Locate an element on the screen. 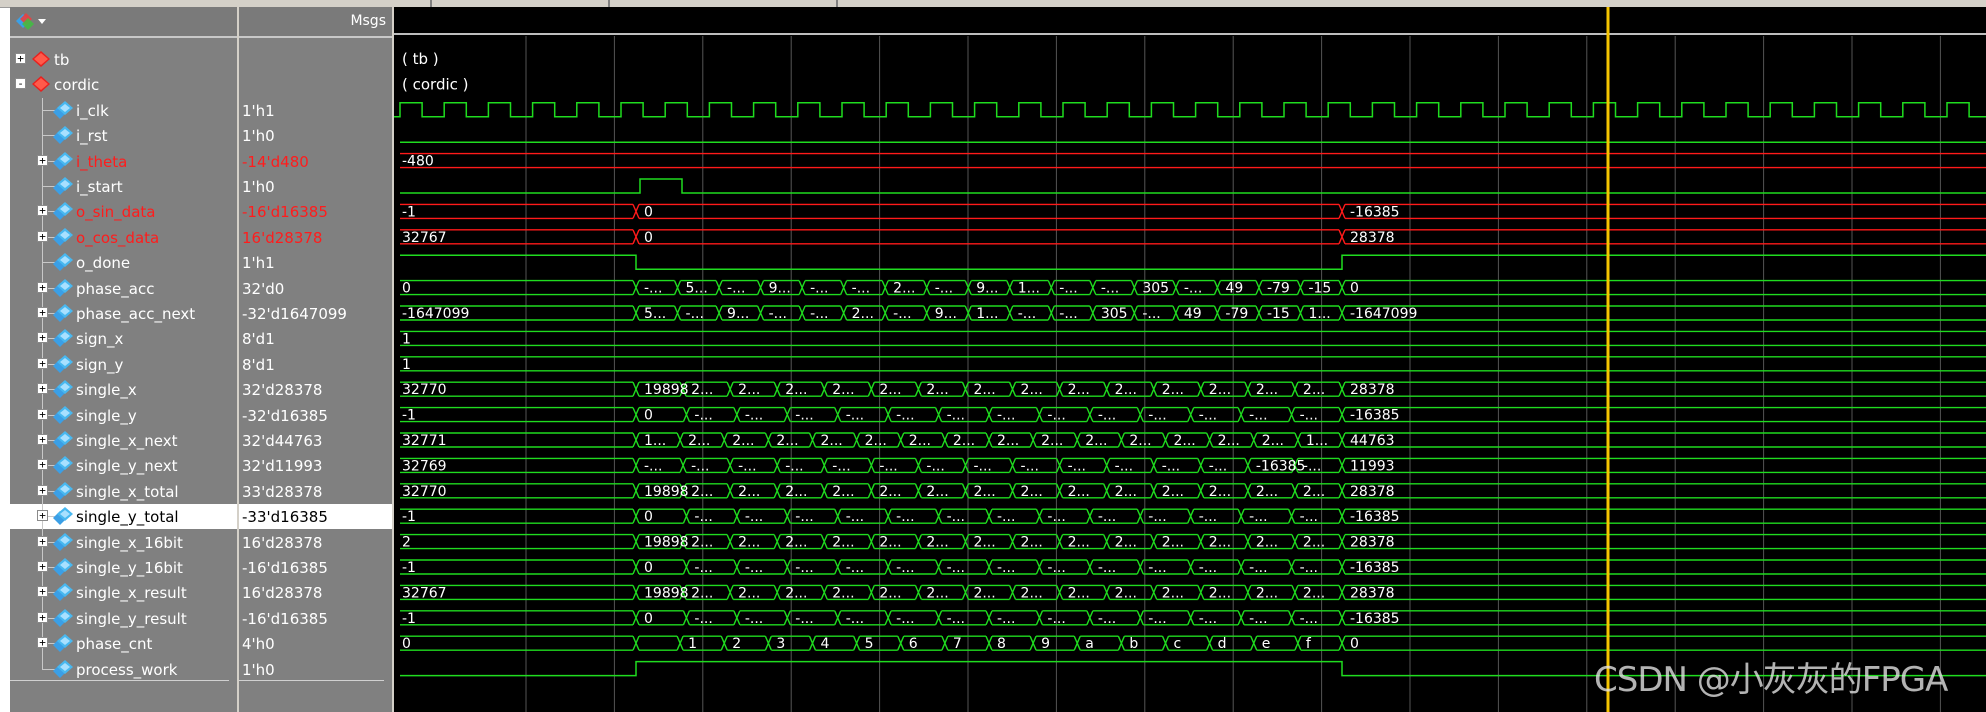  signal-name: single_x_total is located at coordinates (127, 492).